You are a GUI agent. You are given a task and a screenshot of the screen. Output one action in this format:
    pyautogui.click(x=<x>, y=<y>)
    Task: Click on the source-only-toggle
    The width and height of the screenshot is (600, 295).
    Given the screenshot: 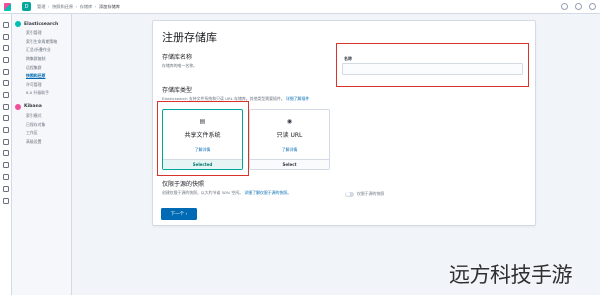 What is the action you would take?
    pyautogui.click(x=349, y=194)
    